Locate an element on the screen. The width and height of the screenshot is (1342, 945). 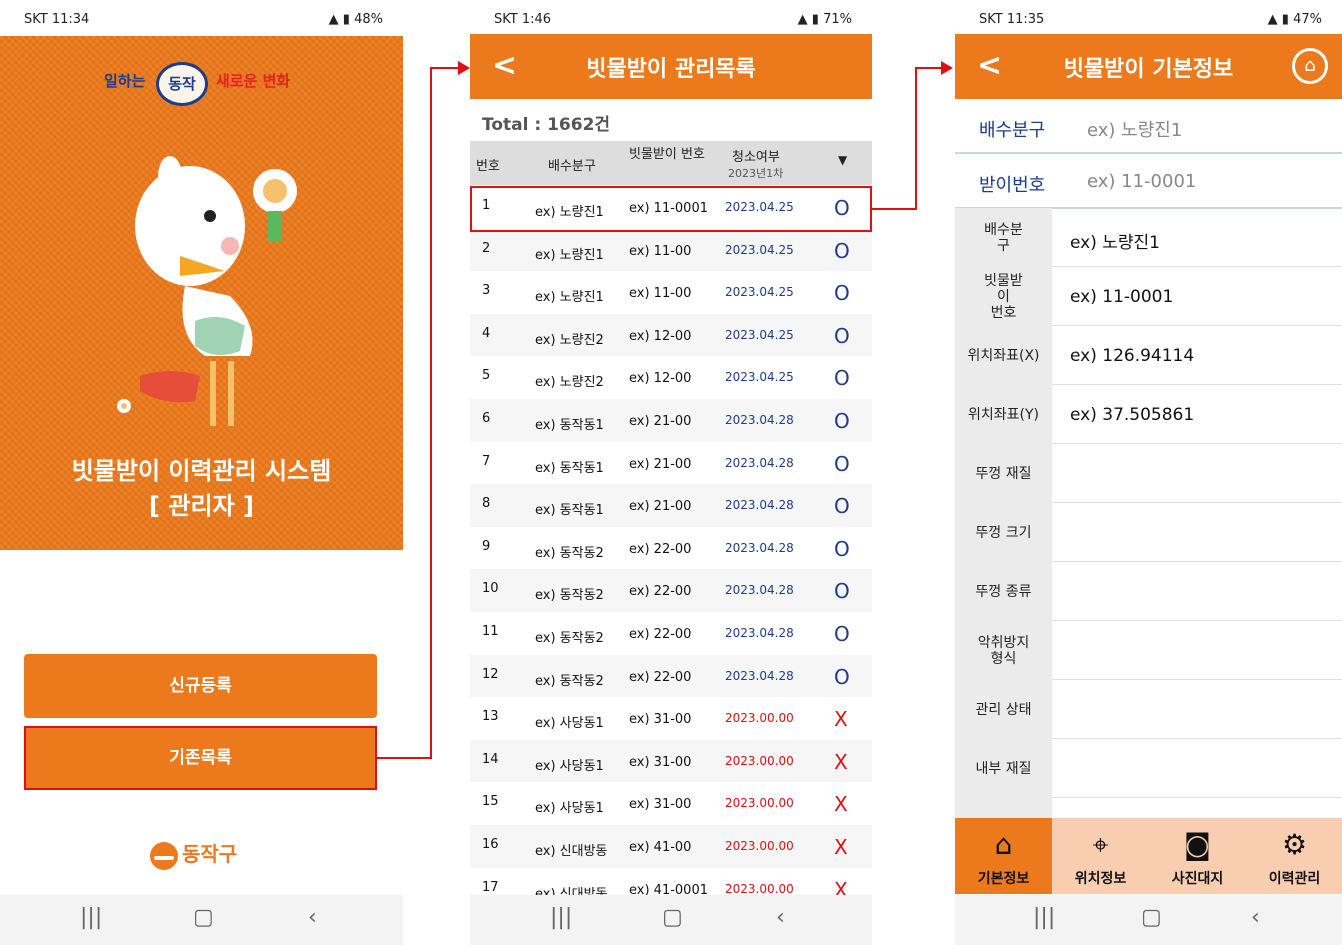
info-row: 뚜껑 종류 is located at coordinates (1148, 591).